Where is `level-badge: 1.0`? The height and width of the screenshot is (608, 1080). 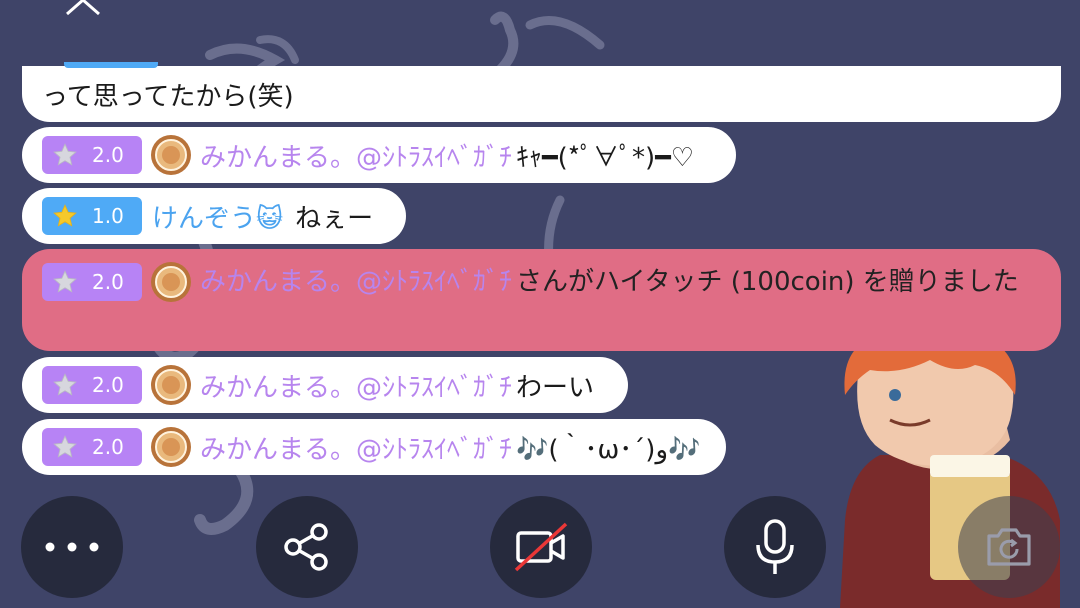 level-badge: 1.0 is located at coordinates (92, 216).